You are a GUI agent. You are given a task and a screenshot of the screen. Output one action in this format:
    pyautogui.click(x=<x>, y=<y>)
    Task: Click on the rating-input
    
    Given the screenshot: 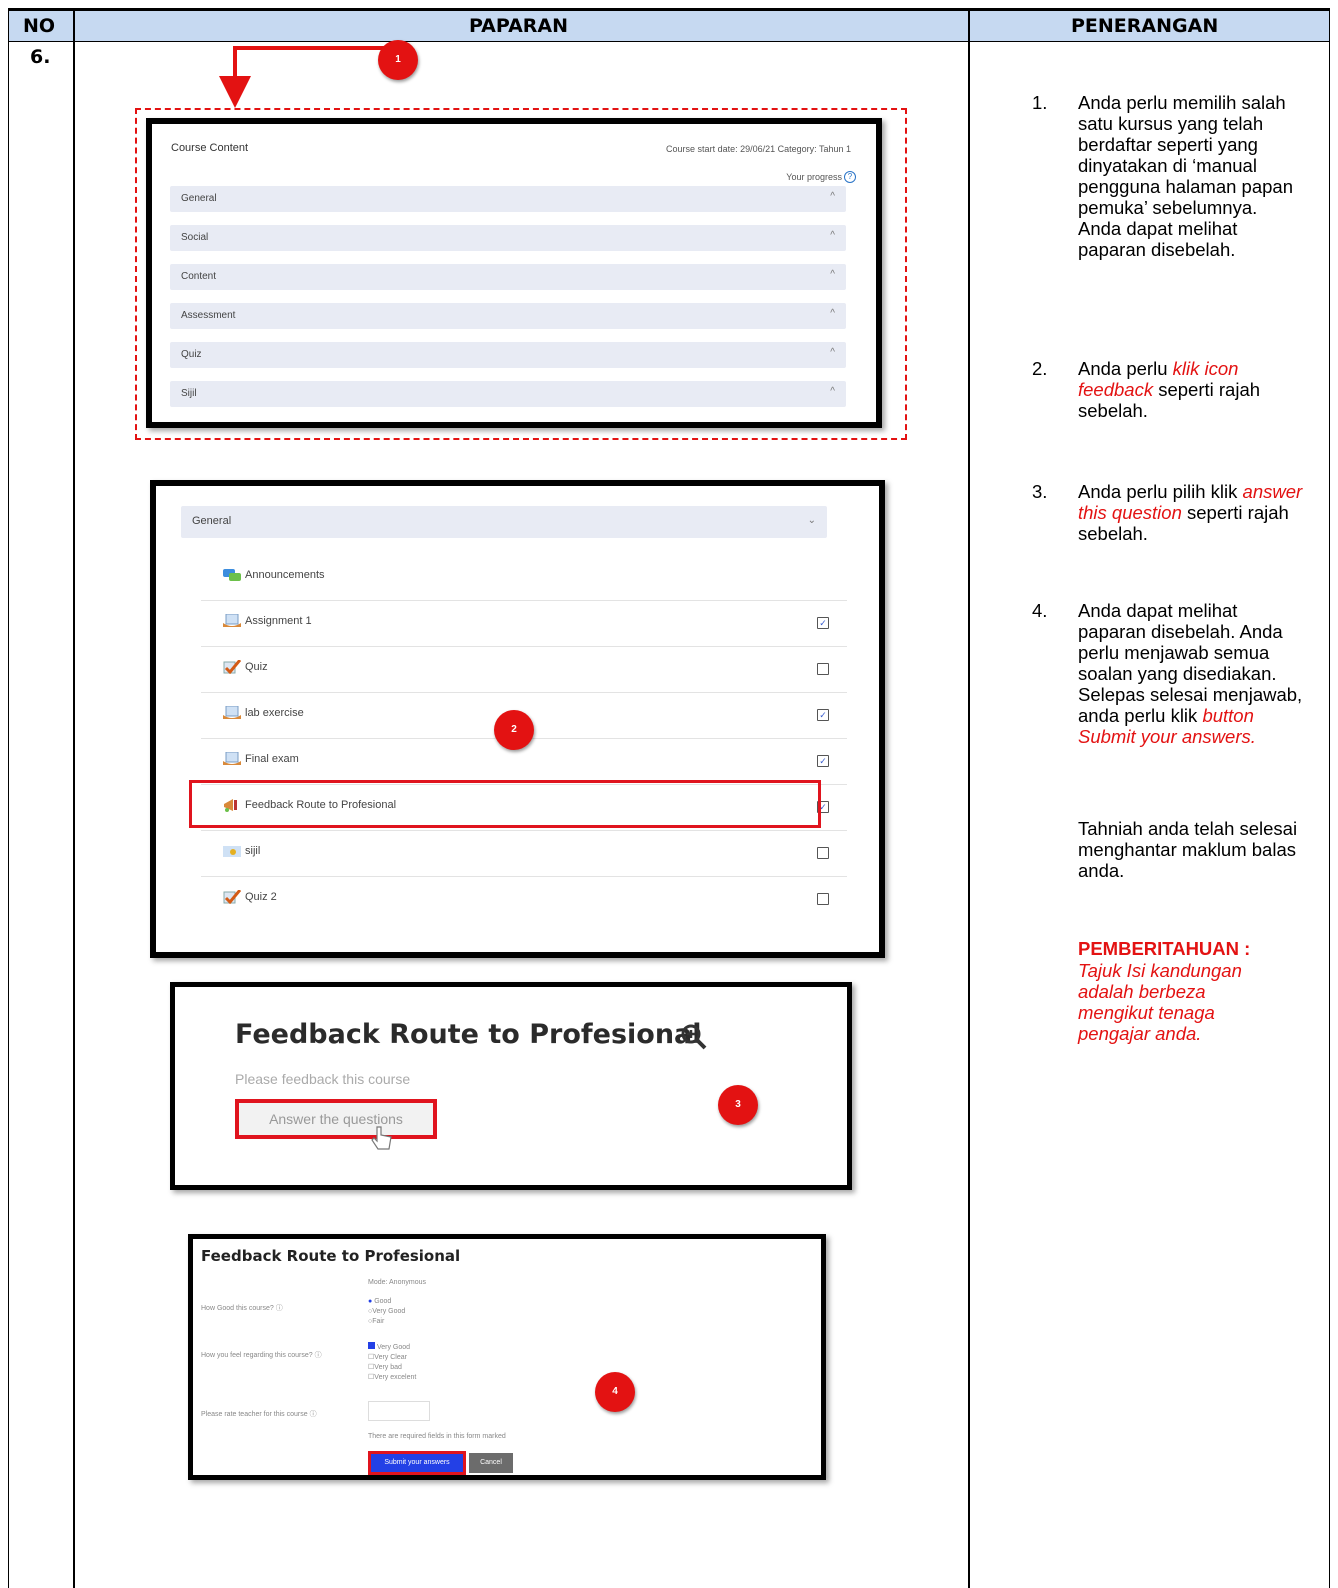 What is the action you would take?
    pyautogui.click(x=399, y=1411)
    